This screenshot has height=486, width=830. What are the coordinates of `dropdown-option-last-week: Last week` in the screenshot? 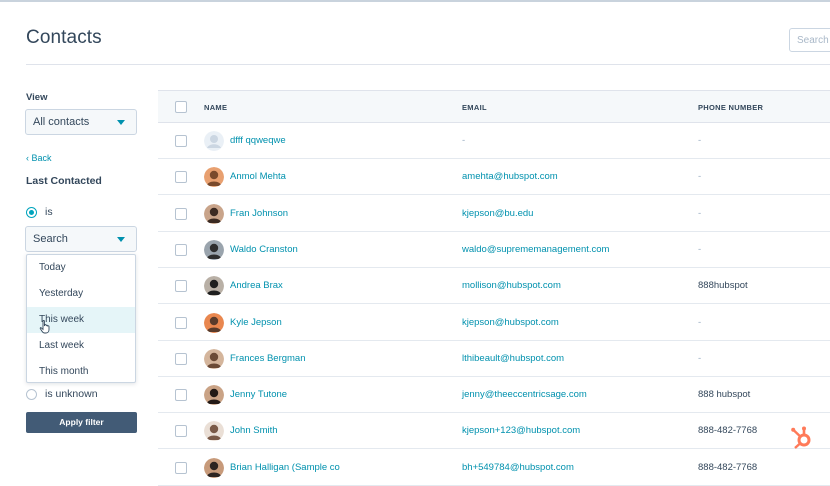 It's located at (81, 346).